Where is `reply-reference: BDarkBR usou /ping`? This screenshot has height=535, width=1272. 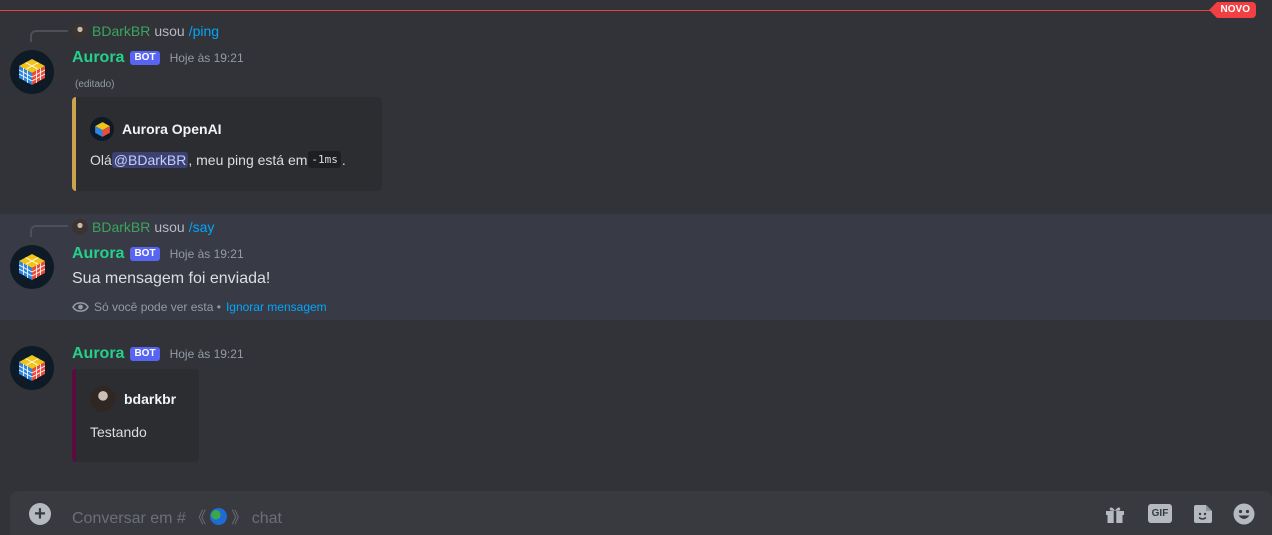
reply-reference: BDarkBR usou /ping is located at coordinates (145, 31).